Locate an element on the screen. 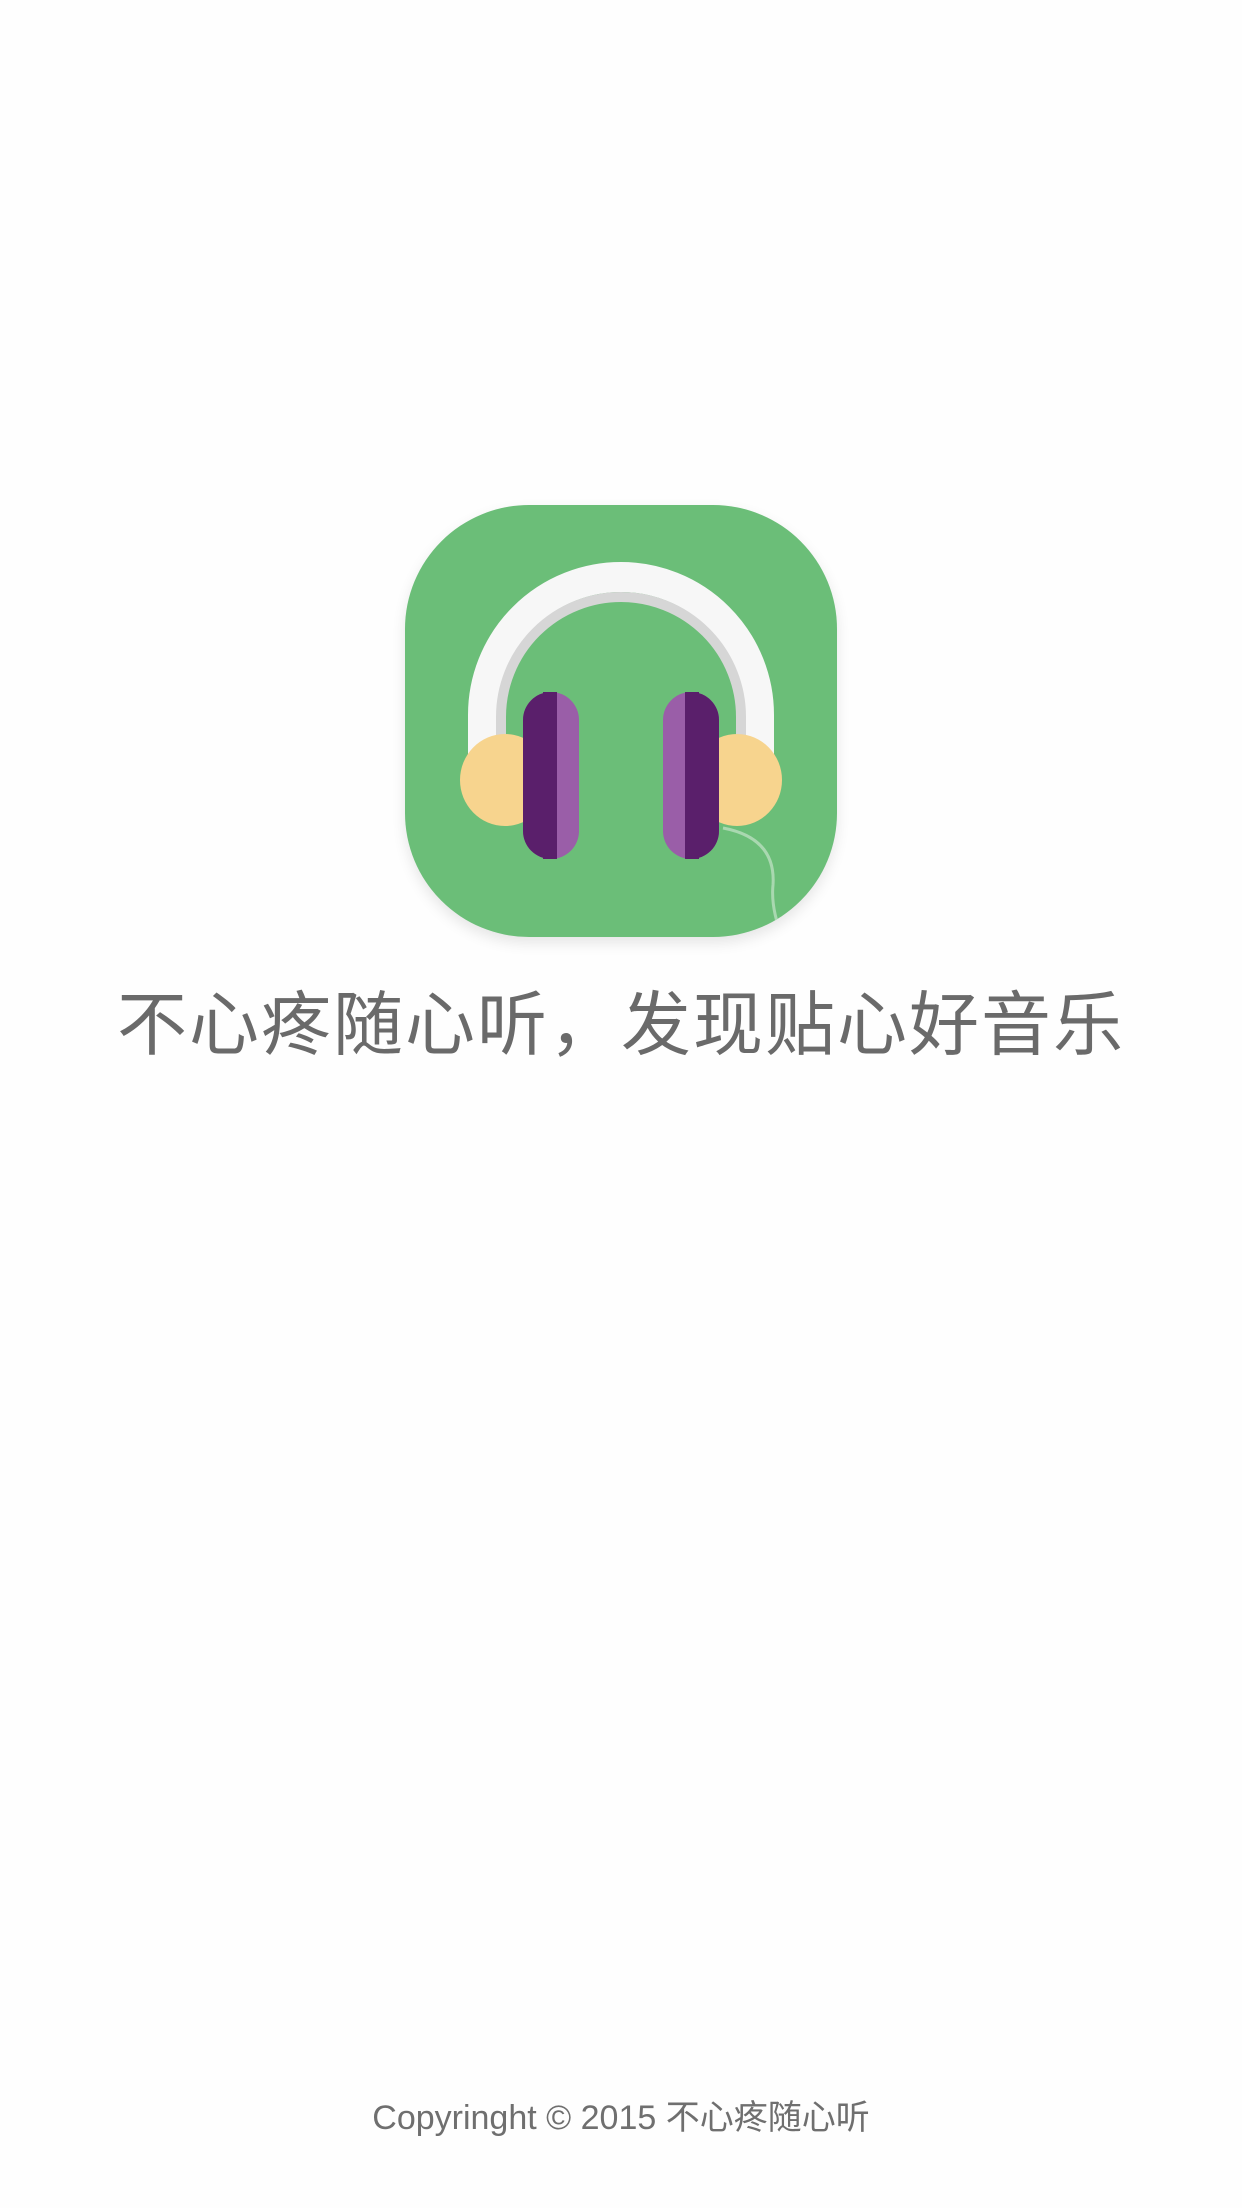  copyright-text: Copyringht © 2015 不心疼随心听 is located at coordinates (621, 2118).